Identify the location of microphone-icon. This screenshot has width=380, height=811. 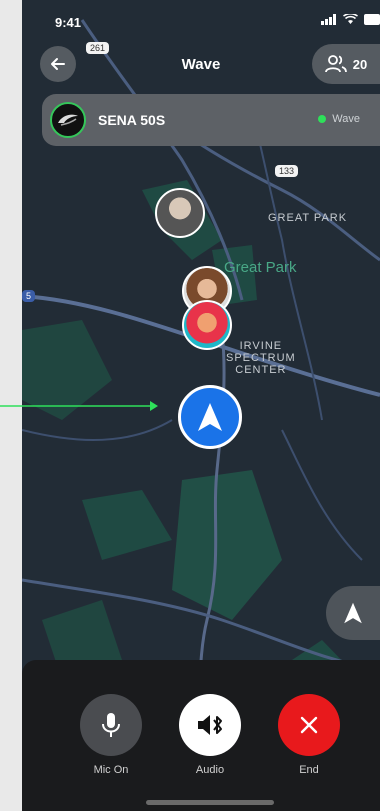
(111, 725).